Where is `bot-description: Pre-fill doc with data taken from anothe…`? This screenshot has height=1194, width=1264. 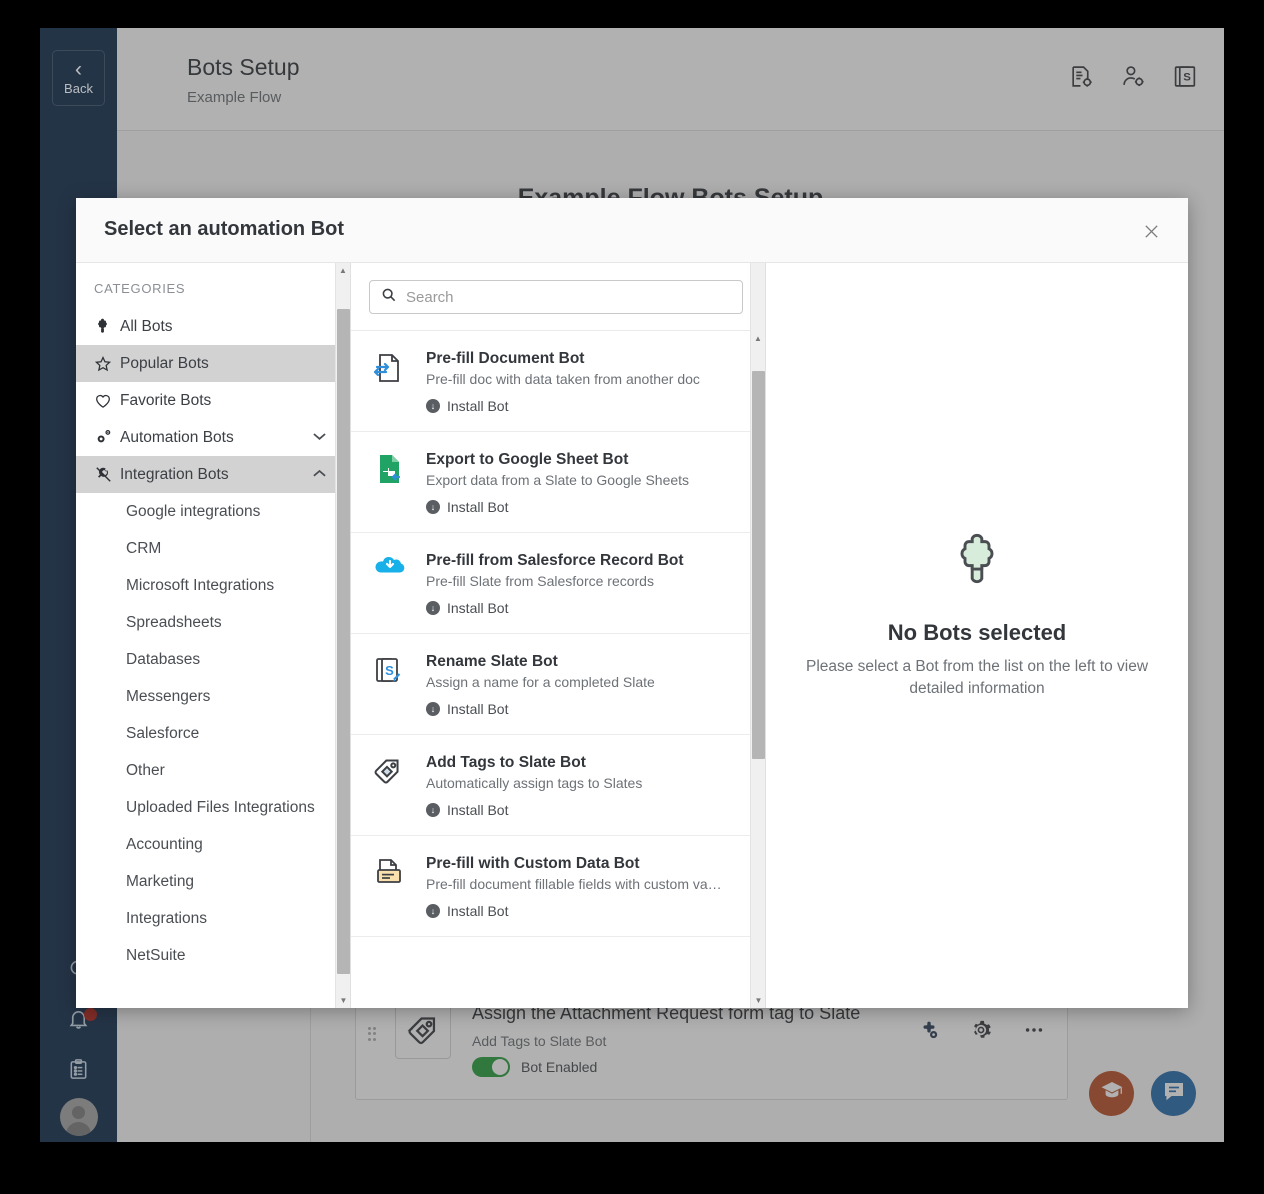 bot-description: Pre-fill doc with data taken from anothe… is located at coordinates (563, 379).